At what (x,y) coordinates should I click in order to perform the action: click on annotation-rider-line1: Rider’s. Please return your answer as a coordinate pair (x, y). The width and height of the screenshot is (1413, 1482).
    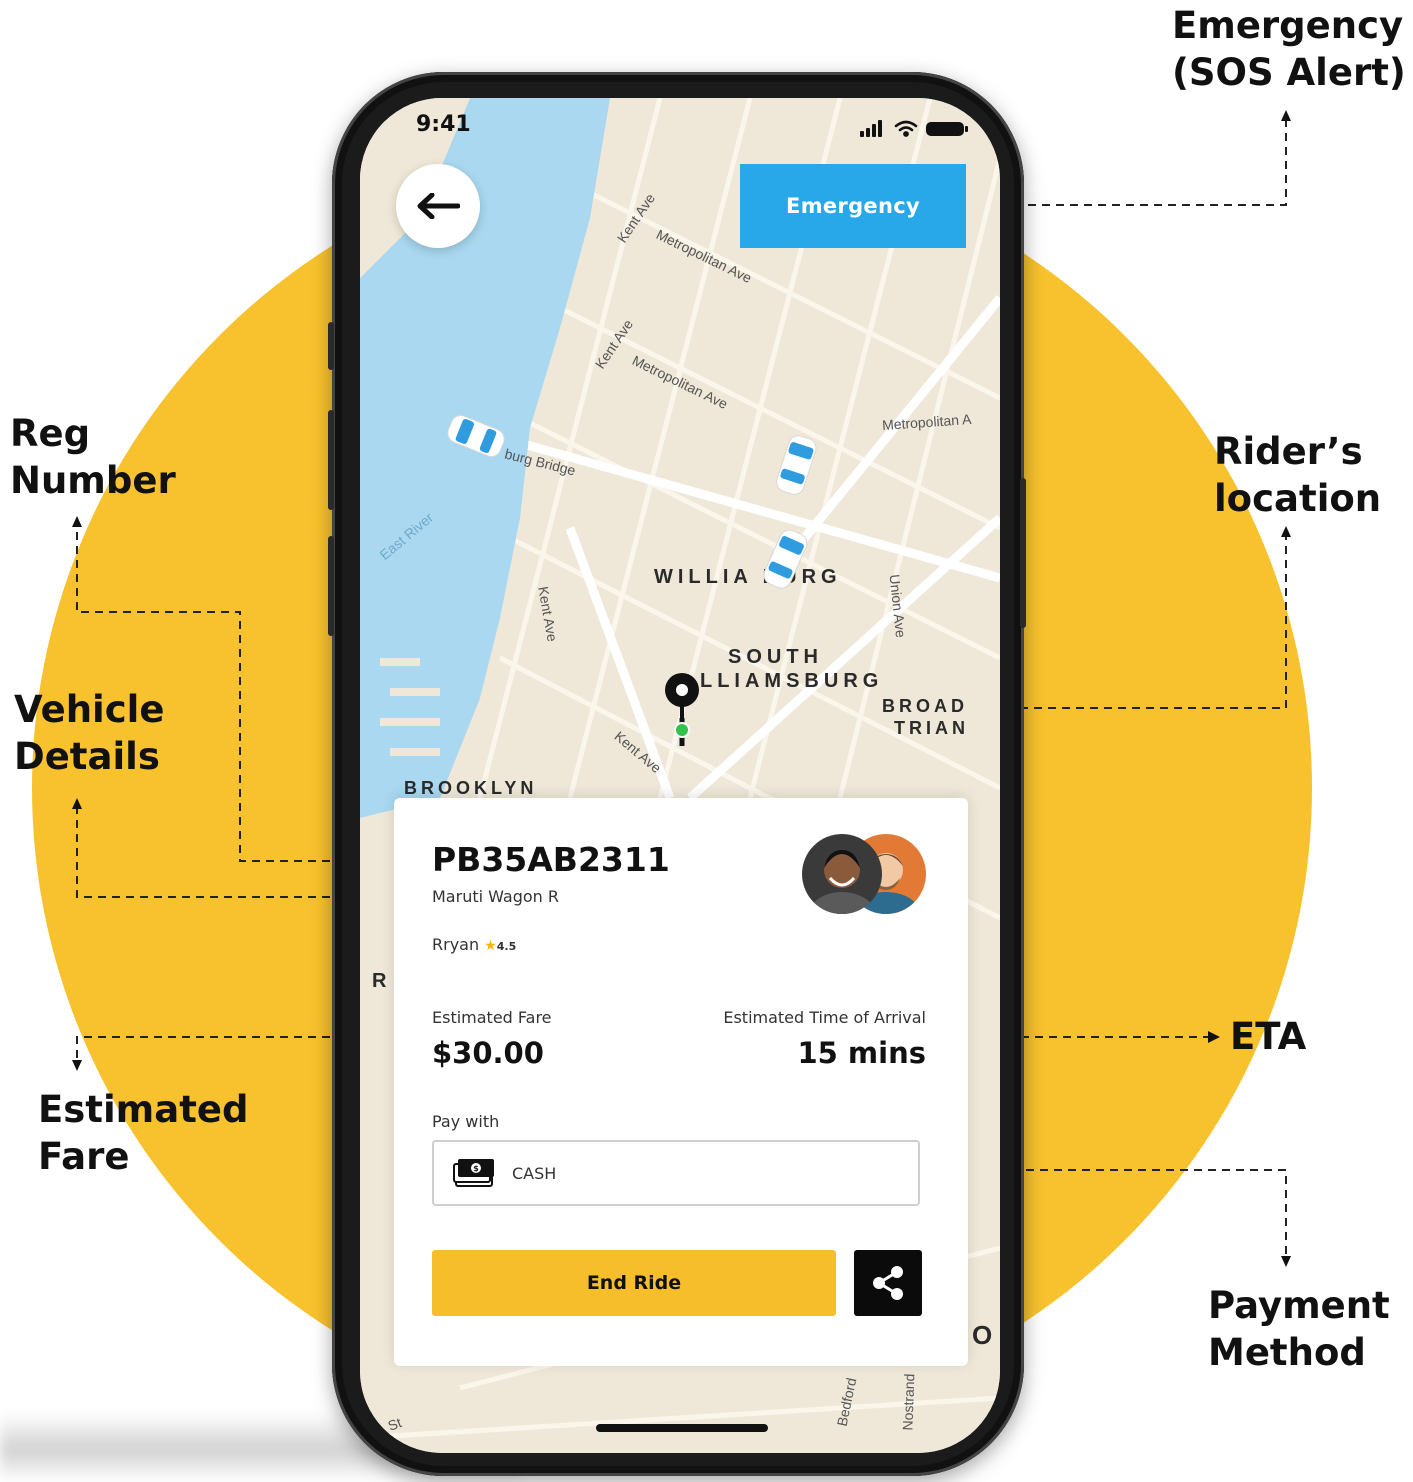
    Looking at the image, I should click on (1288, 451).